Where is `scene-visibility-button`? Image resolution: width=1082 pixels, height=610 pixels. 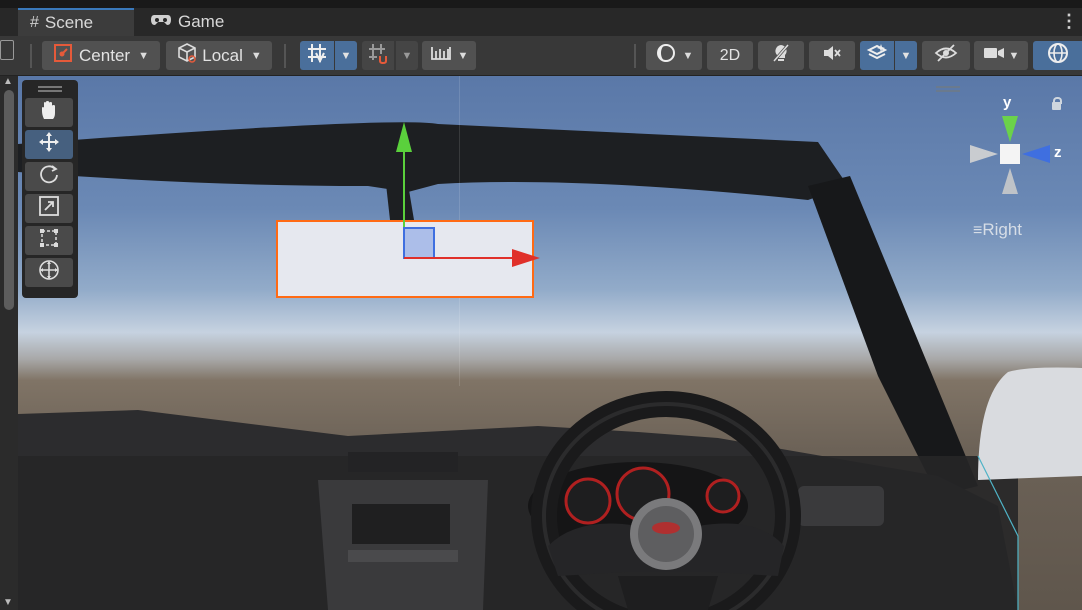 scene-visibility-button is located at coordinates (946, 55).